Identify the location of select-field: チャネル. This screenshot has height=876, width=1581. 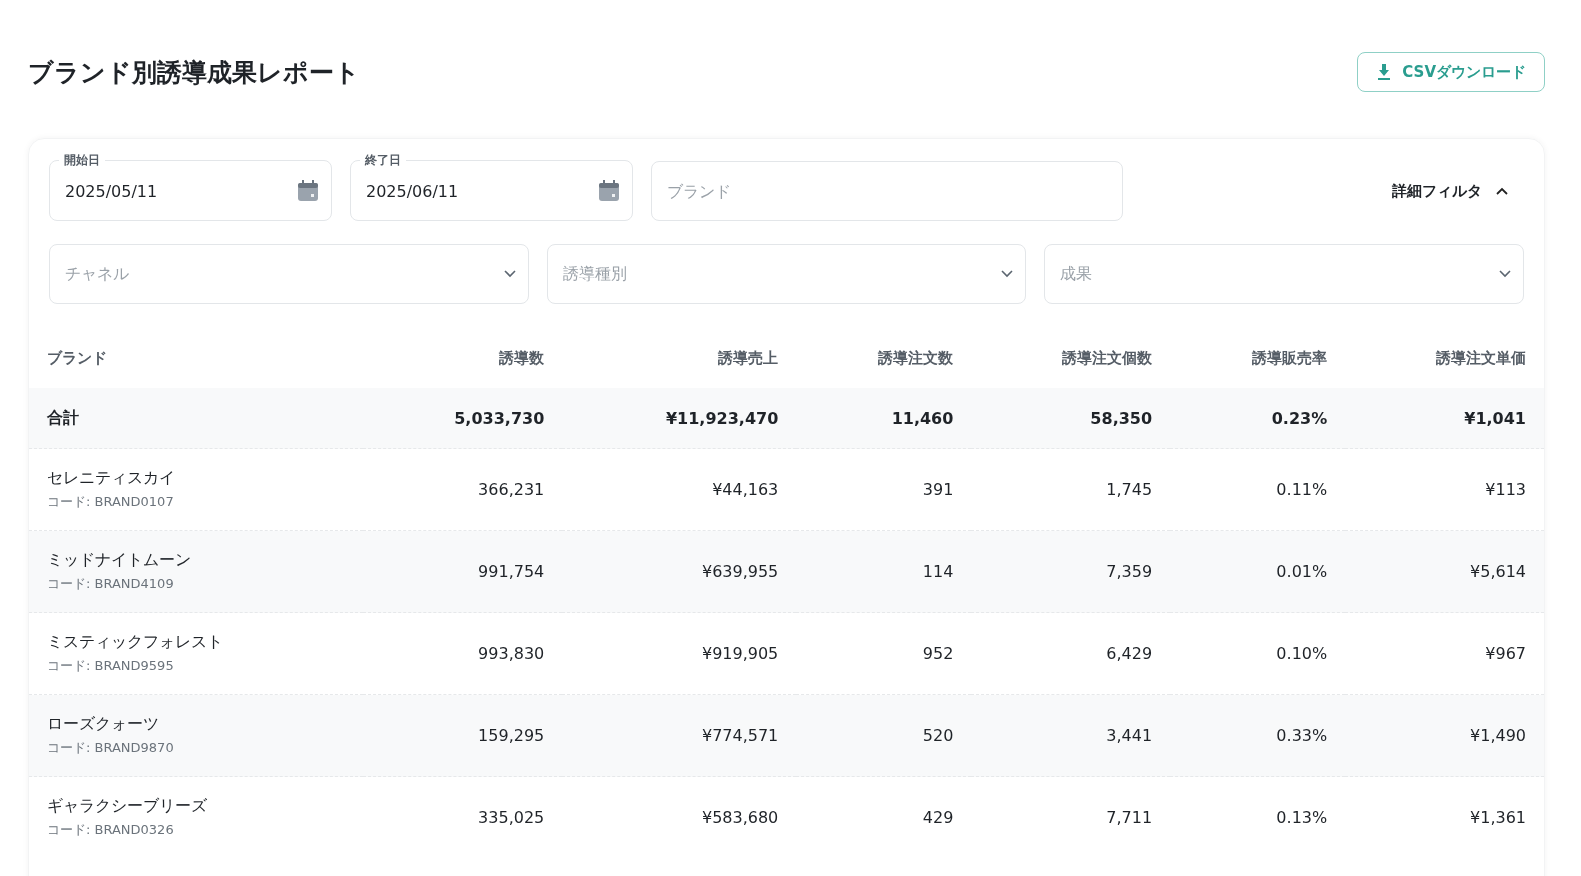
(289, 274).